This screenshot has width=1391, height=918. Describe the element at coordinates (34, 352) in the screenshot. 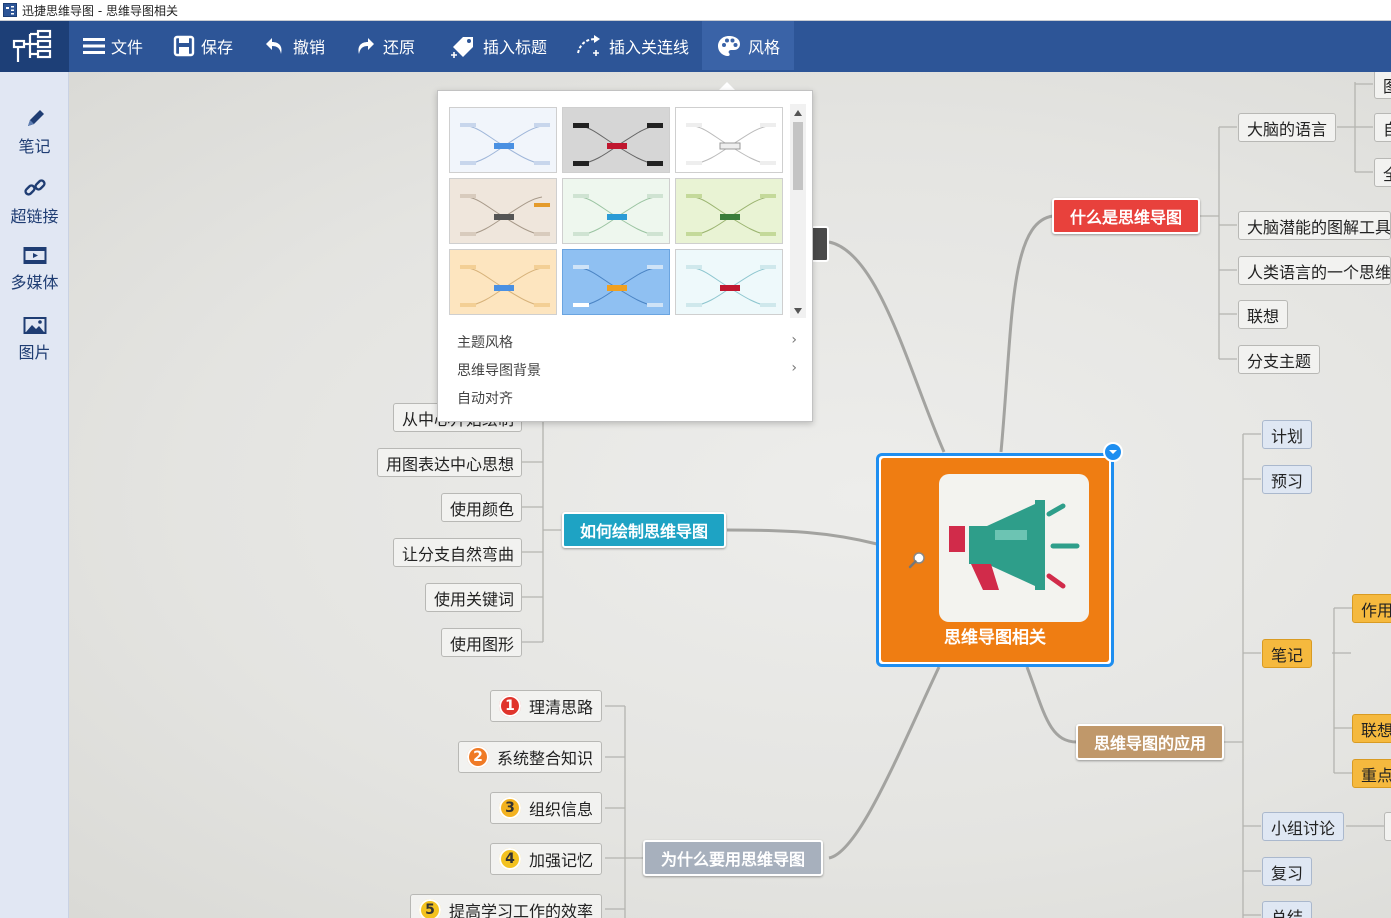

I see `sidebar-image-label: 图片` at that location.